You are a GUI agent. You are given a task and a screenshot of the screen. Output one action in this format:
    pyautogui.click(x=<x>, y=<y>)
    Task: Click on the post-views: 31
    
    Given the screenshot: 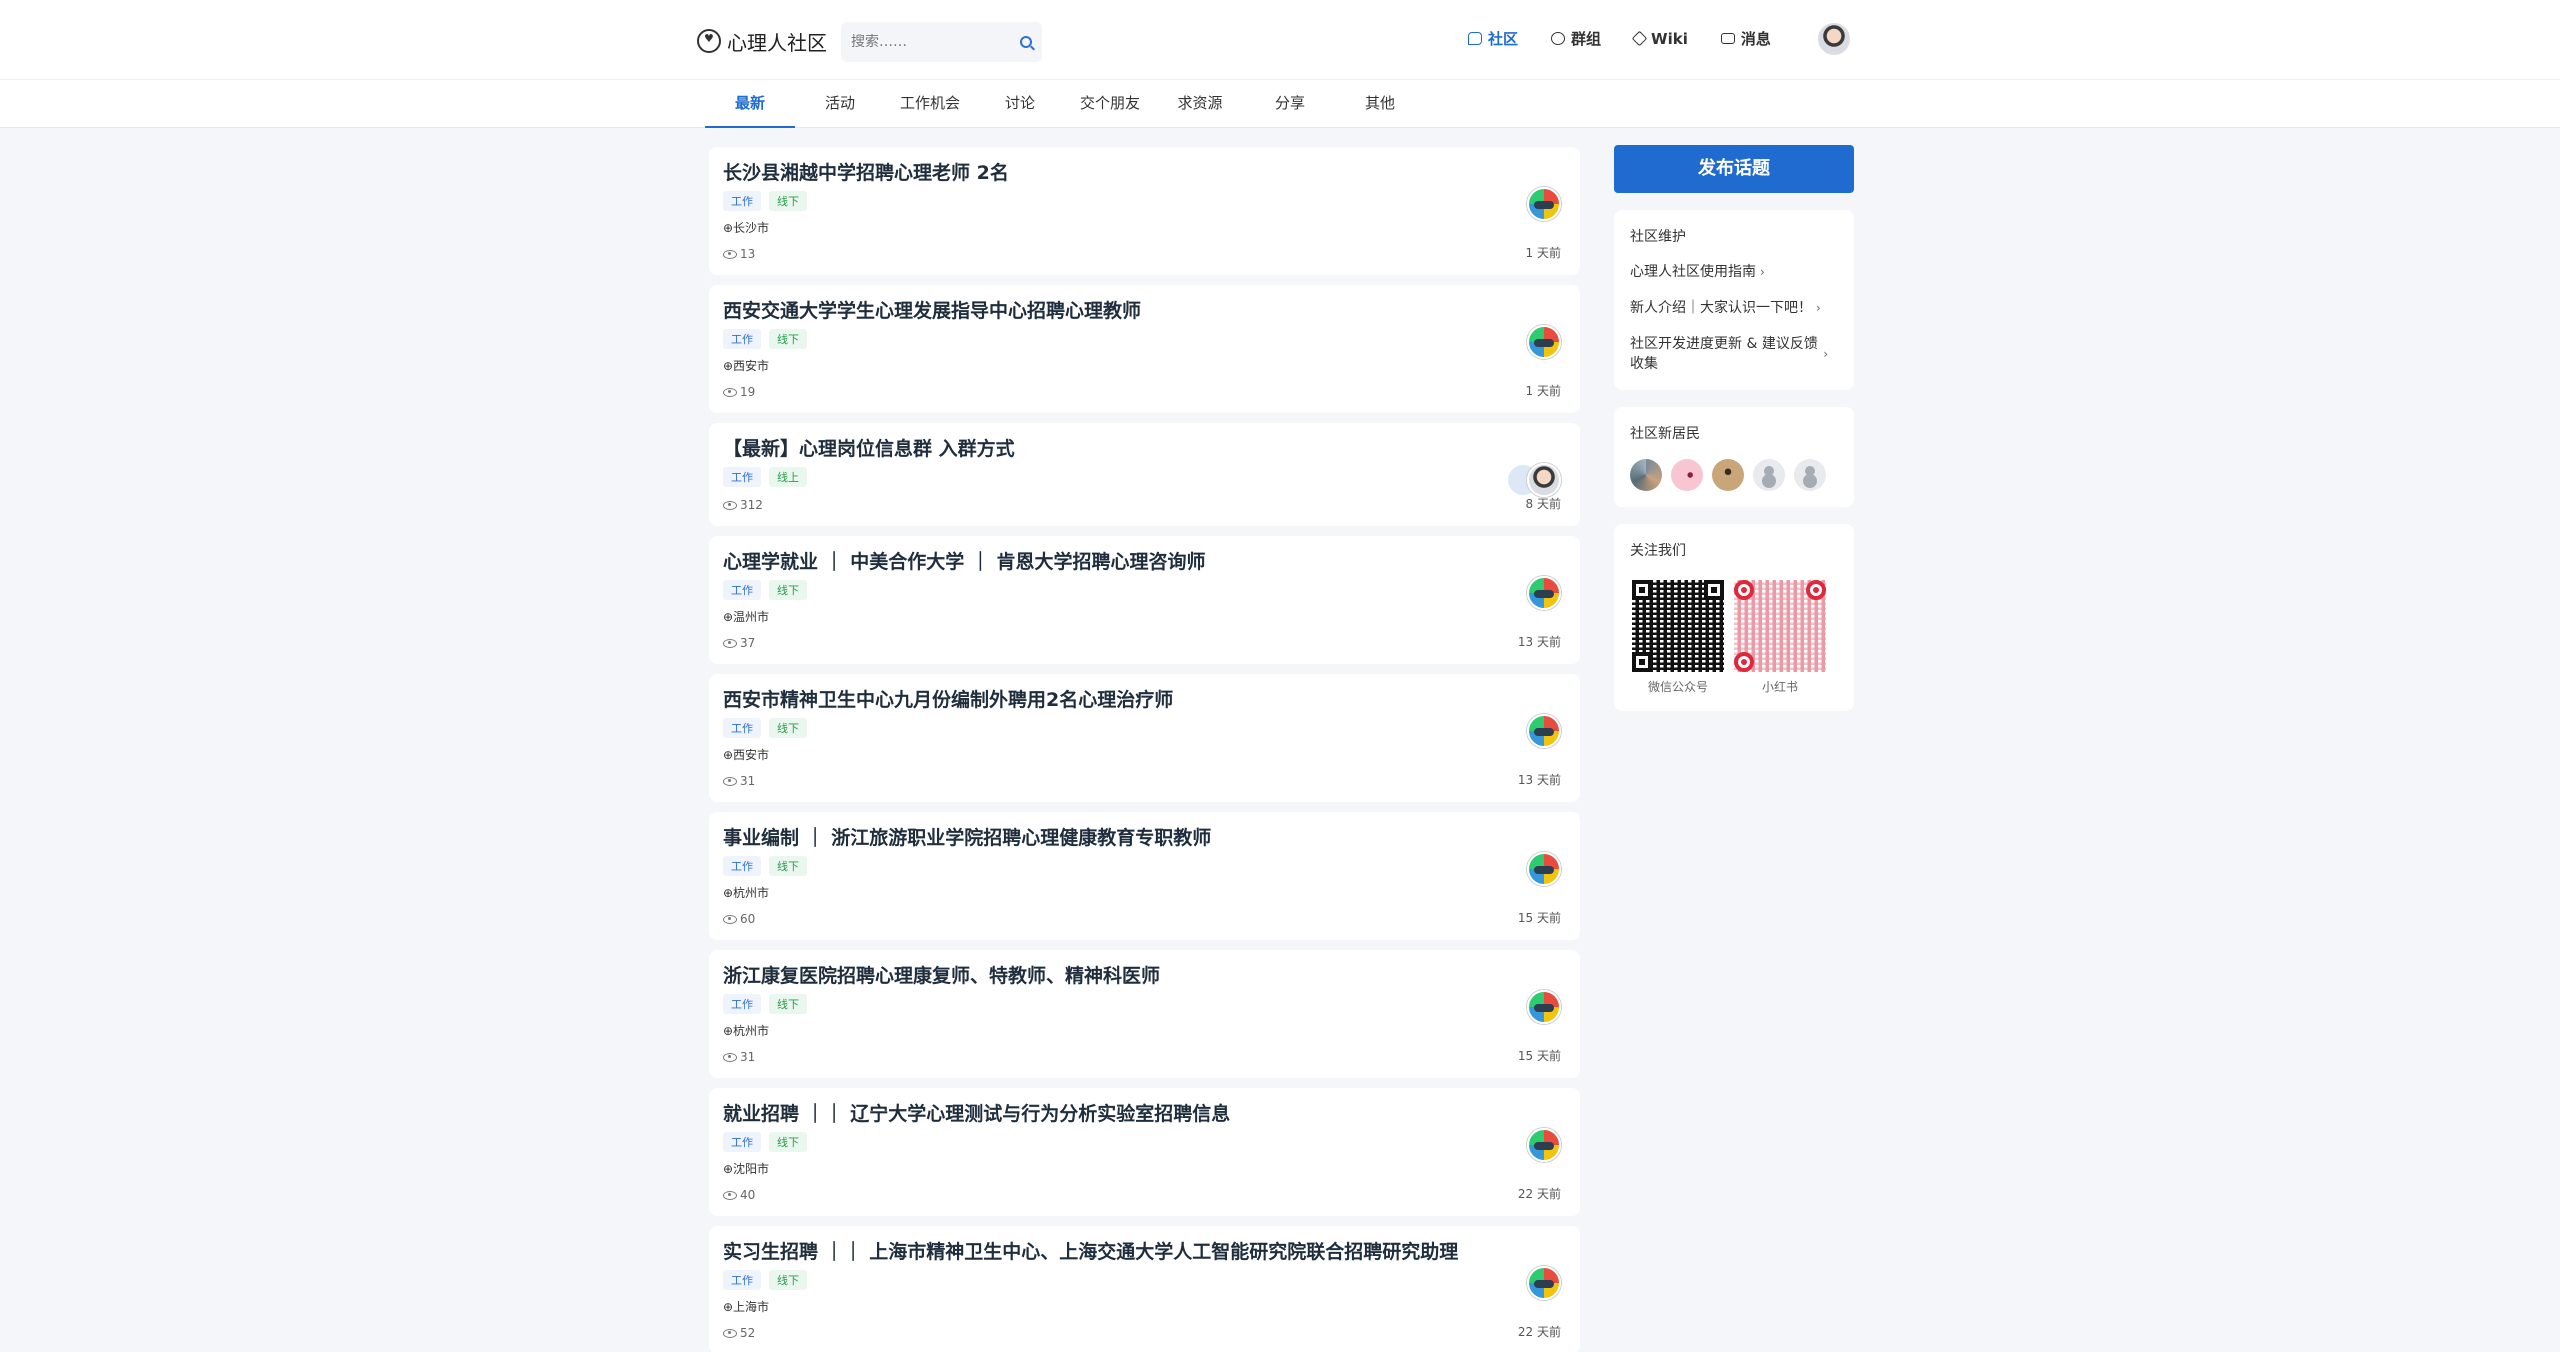 What is the action you would take?
    pyautogui.click(x=739, y=781)
    